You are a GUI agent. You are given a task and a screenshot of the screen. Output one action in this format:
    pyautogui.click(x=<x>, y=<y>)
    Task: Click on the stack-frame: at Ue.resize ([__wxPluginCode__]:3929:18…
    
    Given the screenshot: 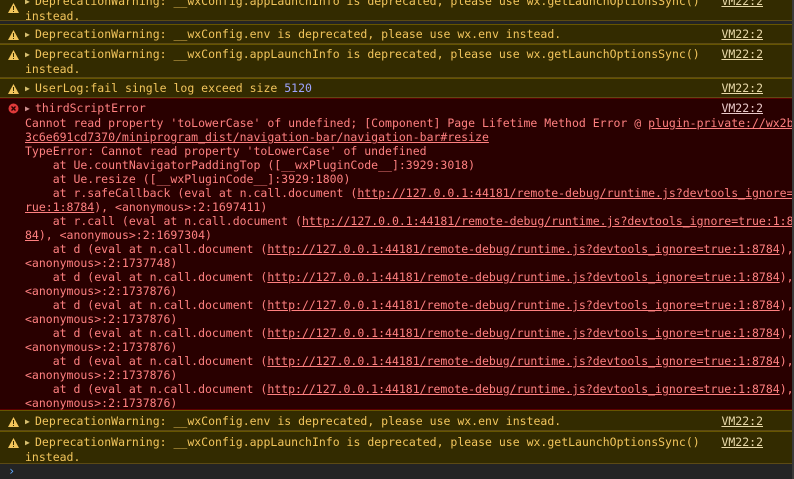 What is the action you would take?
    pyautogui.click(x=188, y=179)
    